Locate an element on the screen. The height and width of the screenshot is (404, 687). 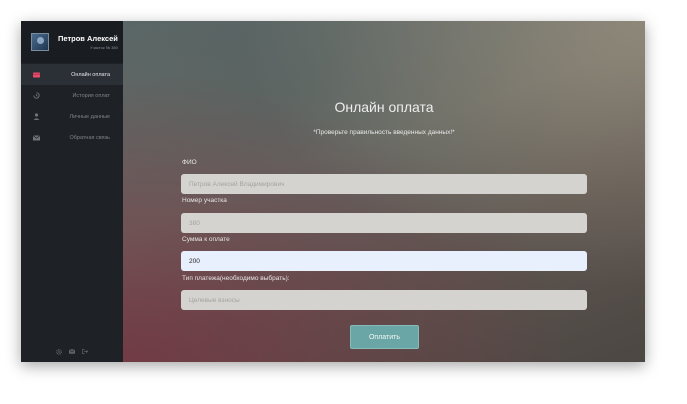
full-name-label: ФИО is located at coordinates (189, 162).